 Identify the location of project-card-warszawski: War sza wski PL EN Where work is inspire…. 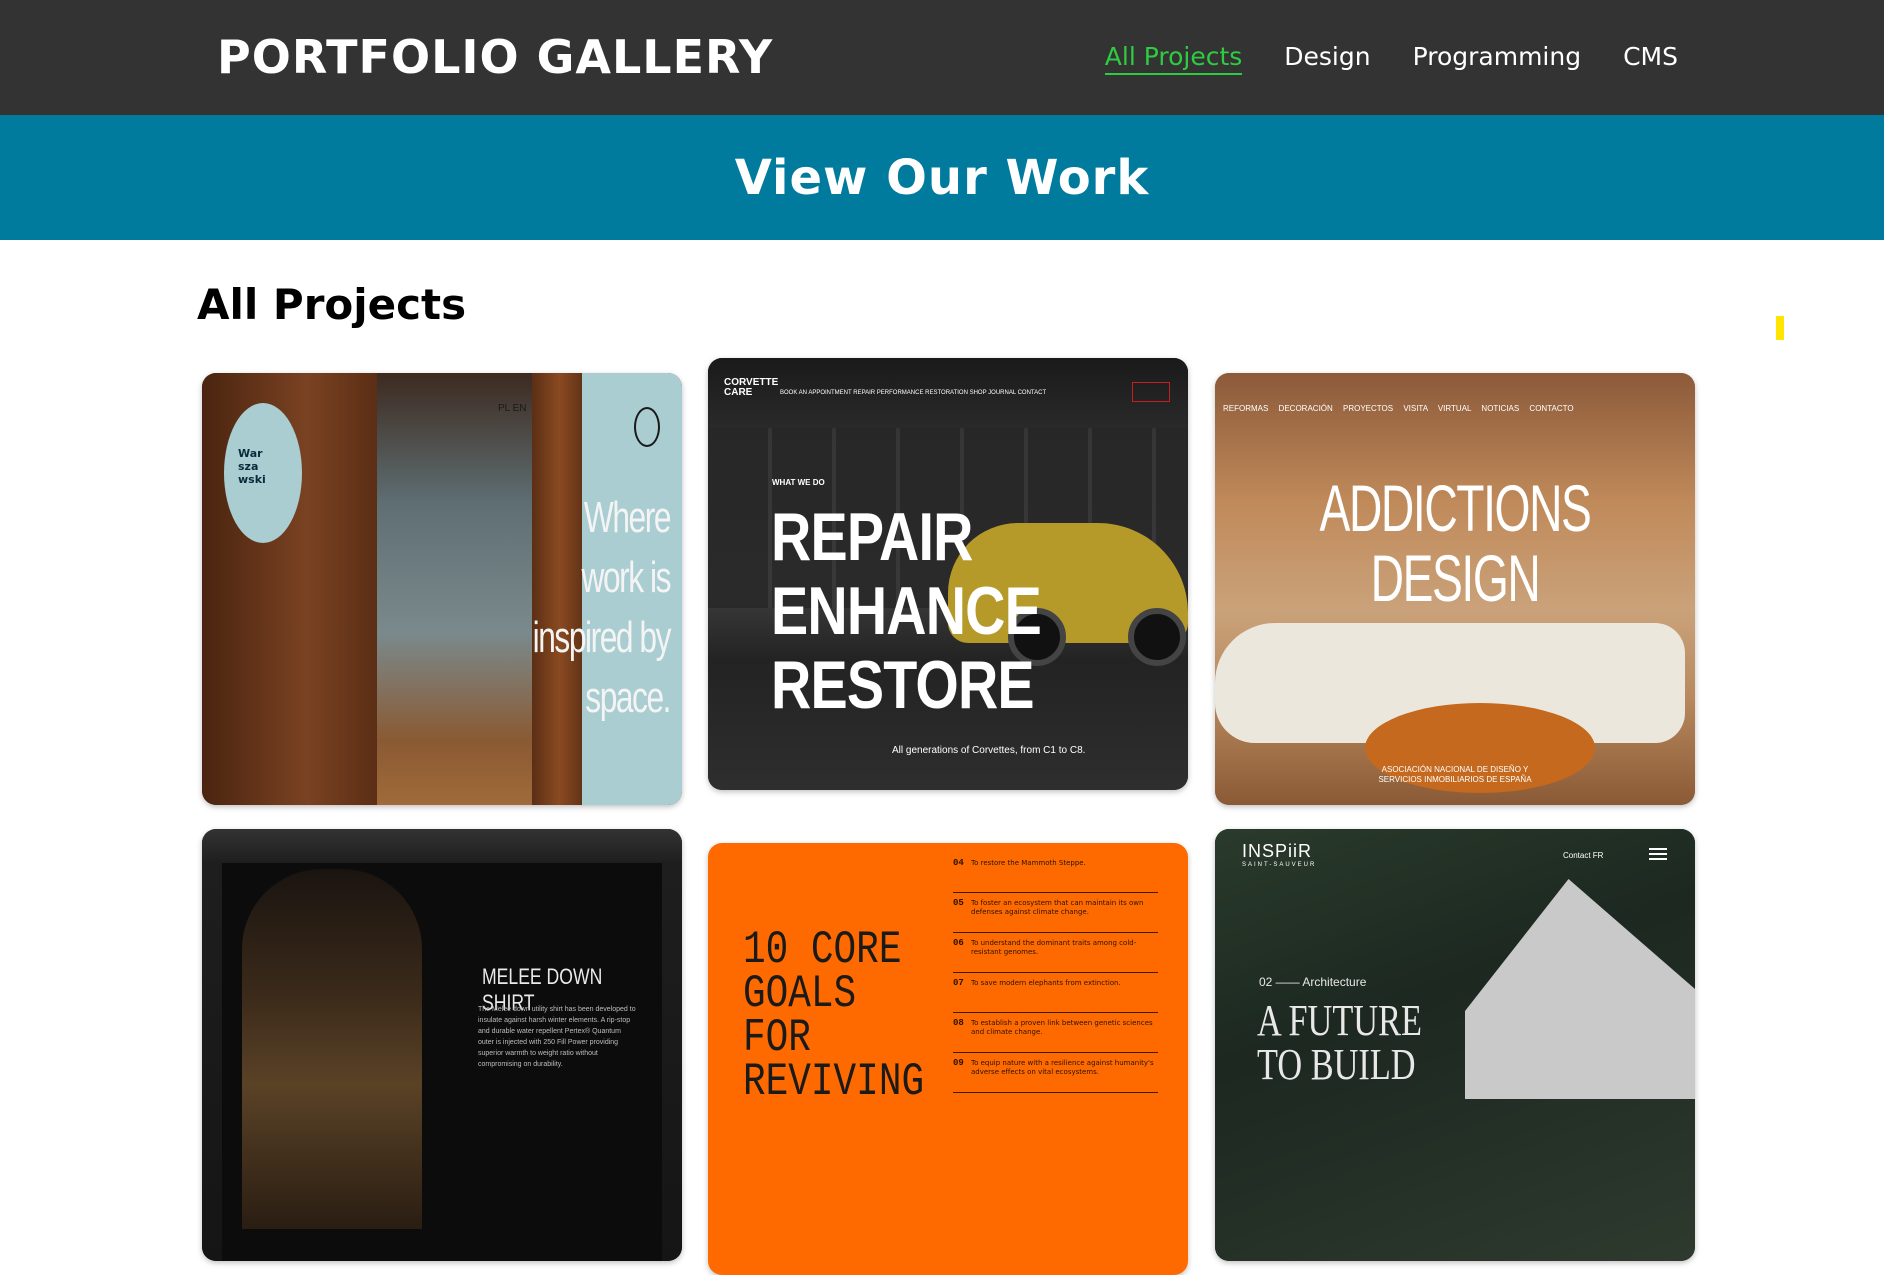
(442, 589).